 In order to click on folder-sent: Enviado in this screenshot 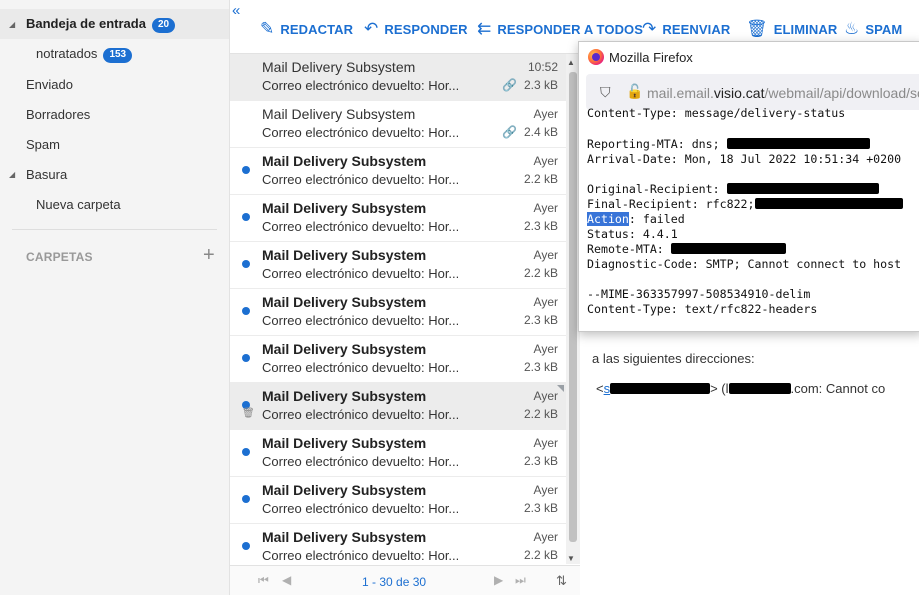, I will do `click(114, 84)`.